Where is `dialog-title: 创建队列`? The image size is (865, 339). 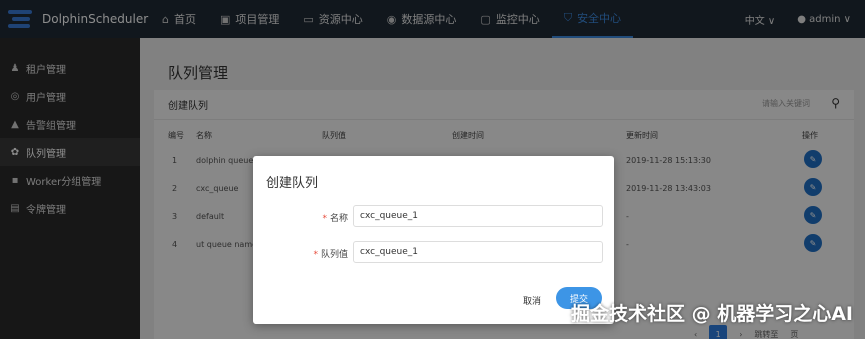
dialog-title: 创建队列 is located at coordinates (292, 183).